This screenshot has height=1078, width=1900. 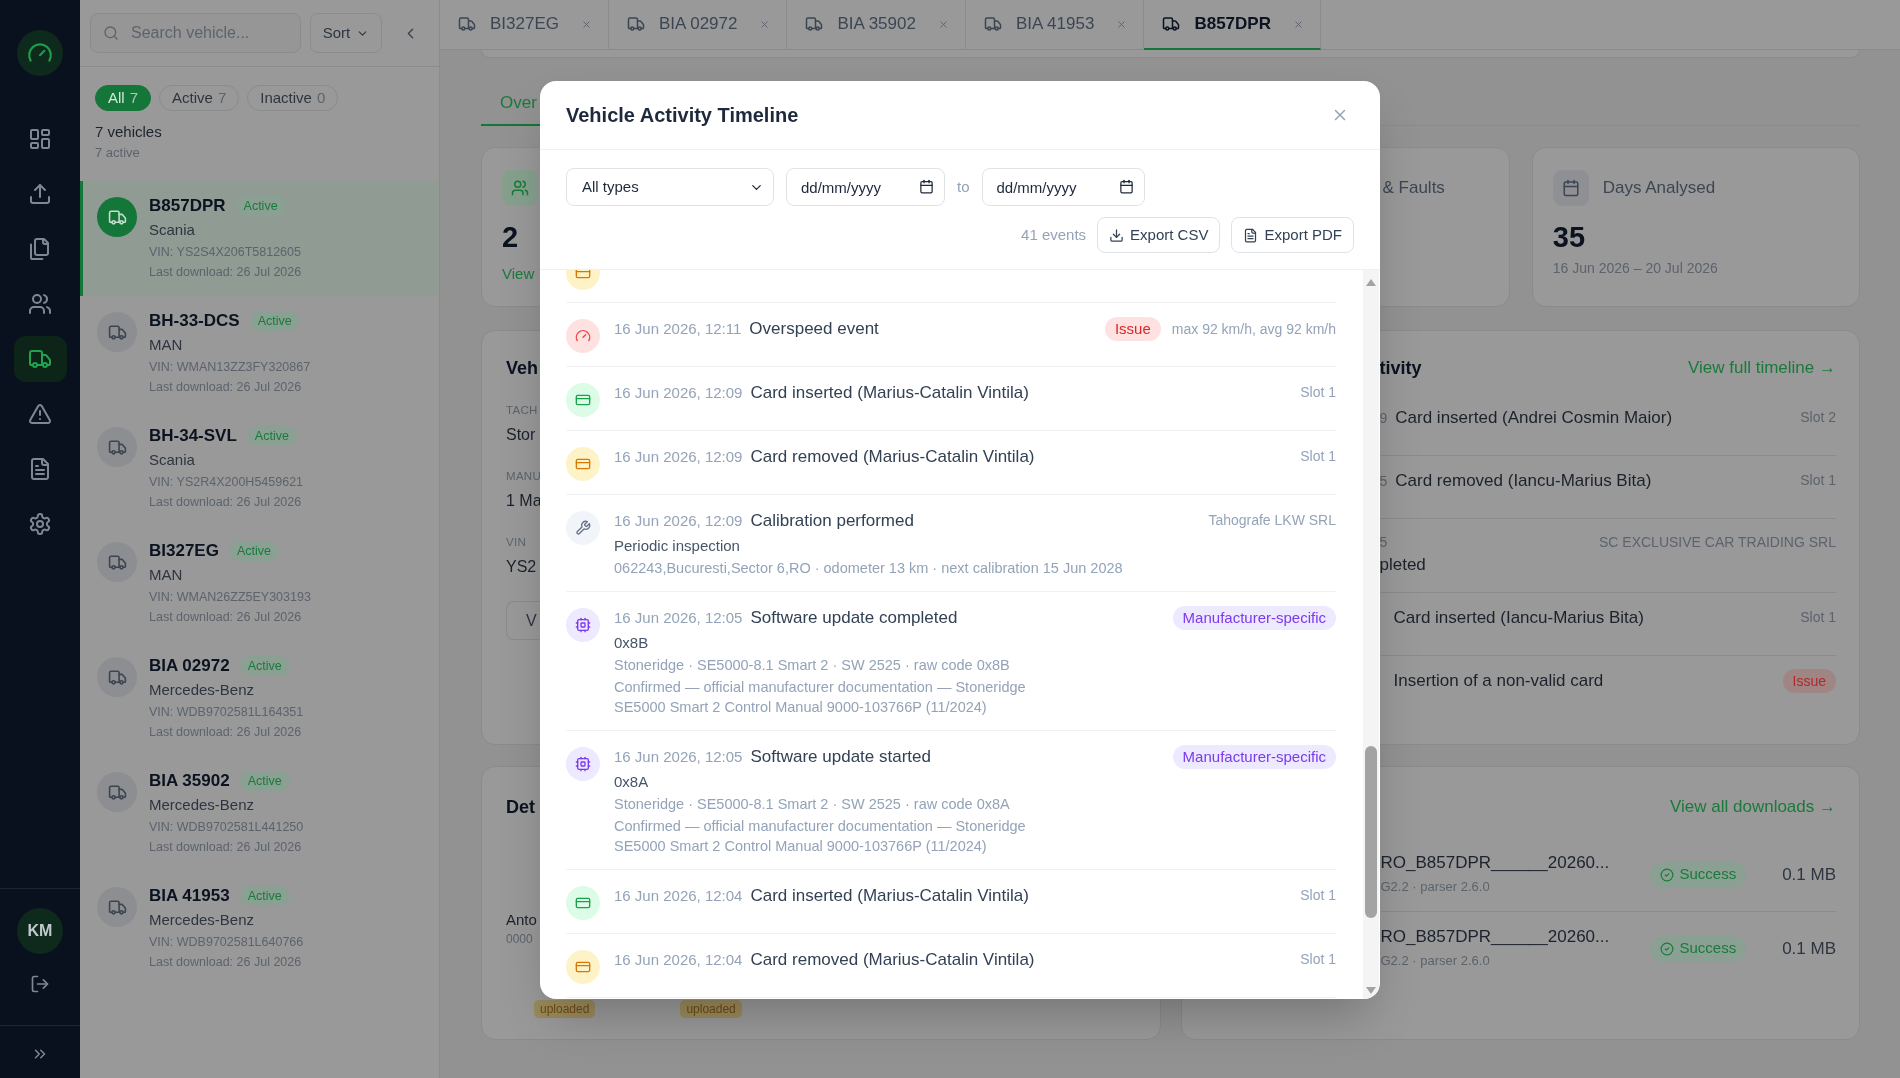 I want to click on vehicle-item: BIA 02972 Active Mercedes-Benz VIN: WDB9702581L164351 Last download: 26 Jul 2026, so click(x=259, y=698).